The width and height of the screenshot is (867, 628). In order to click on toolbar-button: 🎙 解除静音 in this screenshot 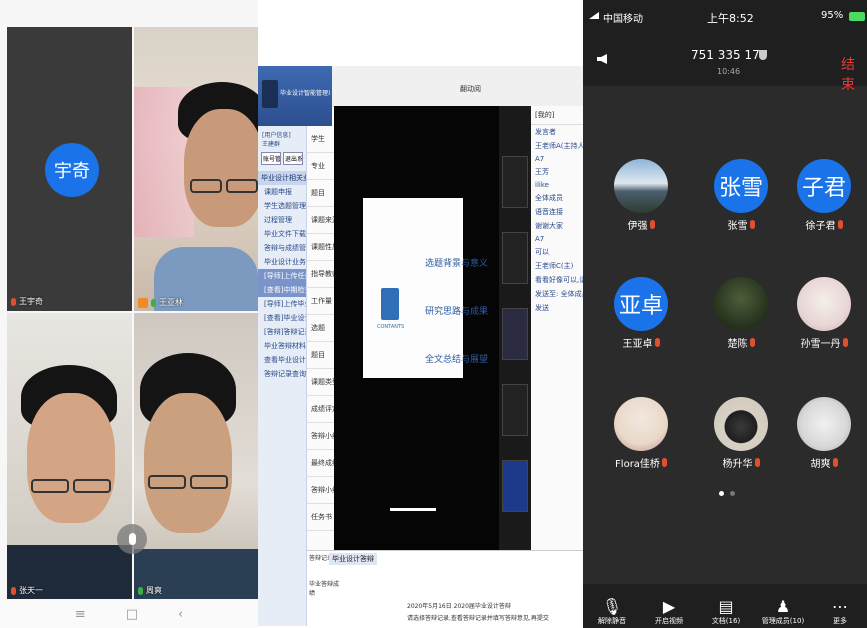, I will do `click(612, 611)`.